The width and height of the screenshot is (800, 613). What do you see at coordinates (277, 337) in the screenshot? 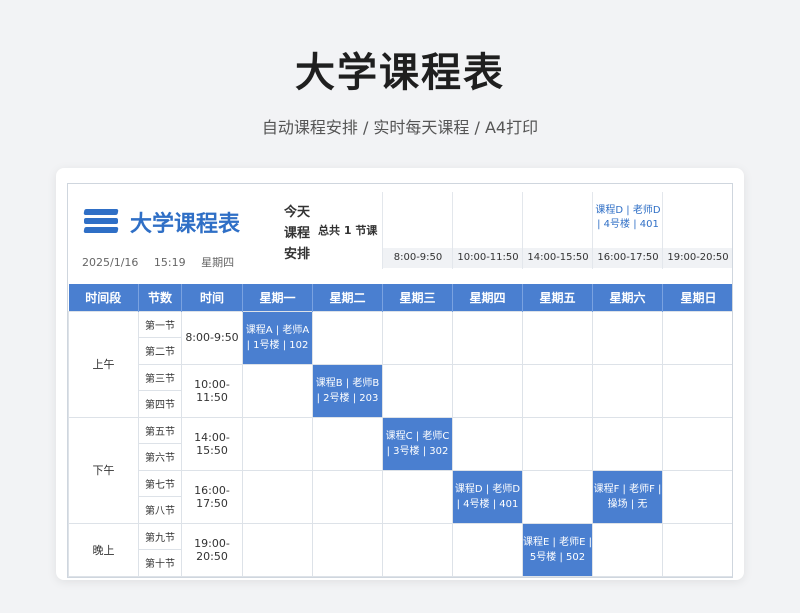
I see `course-cell: 课程A | 老师A | 1号楼 | 102` at bounding box center [277, 337].